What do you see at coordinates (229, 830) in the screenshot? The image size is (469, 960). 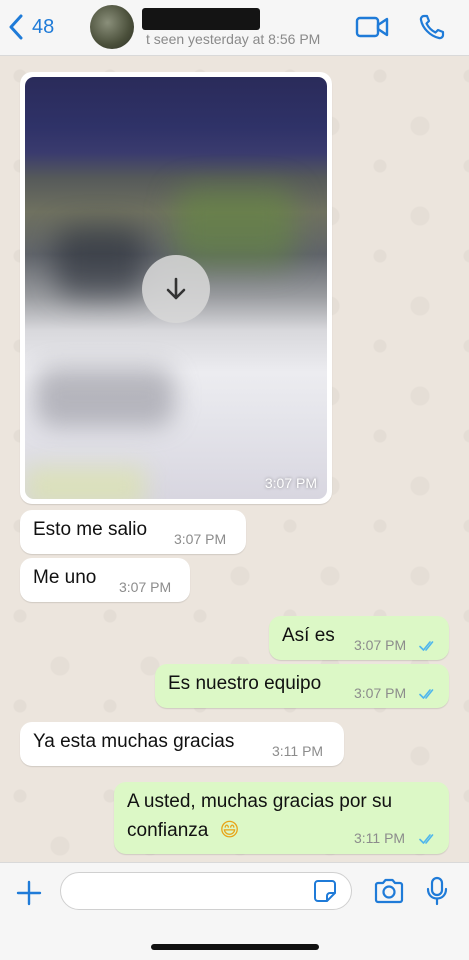 I see `grinning-face-emoji: 😄` at bounding box center [229, 830].